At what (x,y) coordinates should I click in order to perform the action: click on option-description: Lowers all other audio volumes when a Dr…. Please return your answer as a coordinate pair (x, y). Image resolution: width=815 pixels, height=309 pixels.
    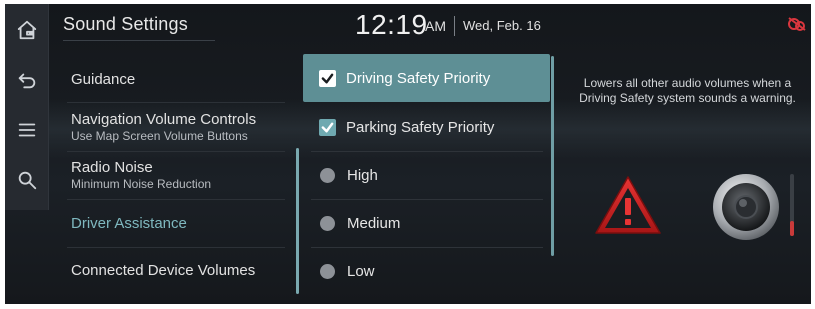
    Looking at the image, I should click on (687, 90).